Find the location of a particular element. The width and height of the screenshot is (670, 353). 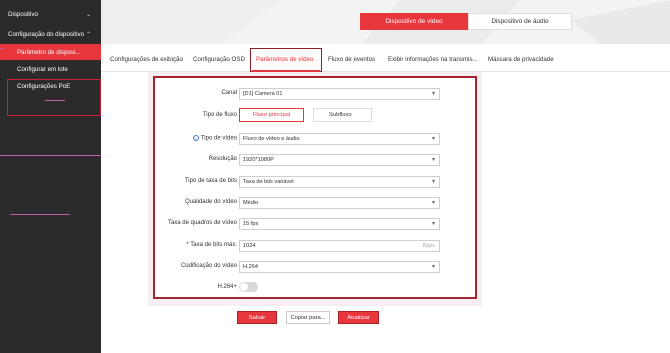

row-codificacao: Codificação do vídeo H.264 ▾ is located at coordinates (315, 267).